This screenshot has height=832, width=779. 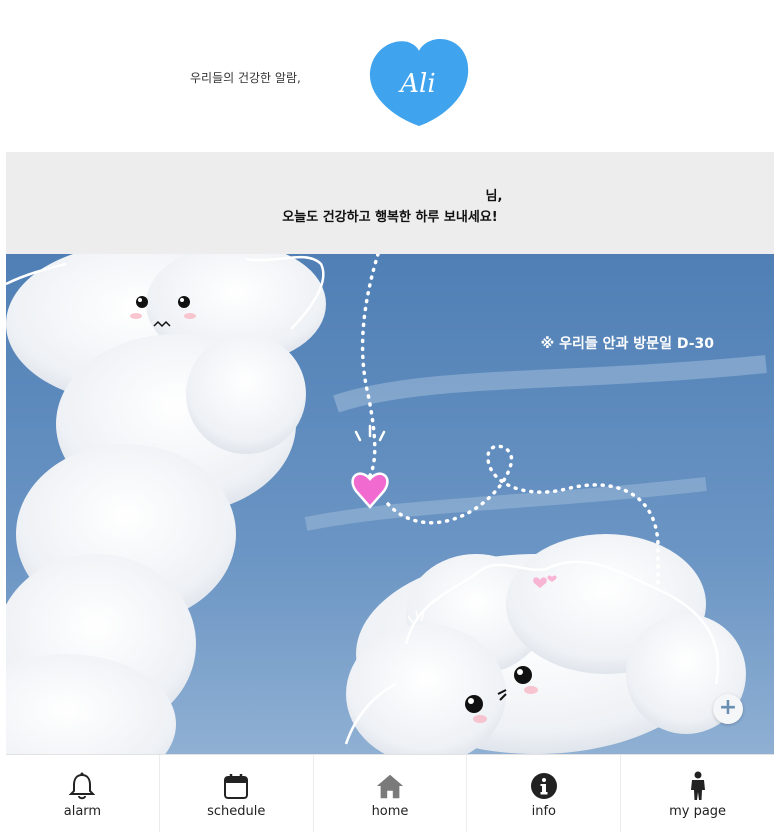 What do you see at coordinates (416, 84) in the screenshot?
I see `logo-text: Ali` at bounding box center [416, 84].